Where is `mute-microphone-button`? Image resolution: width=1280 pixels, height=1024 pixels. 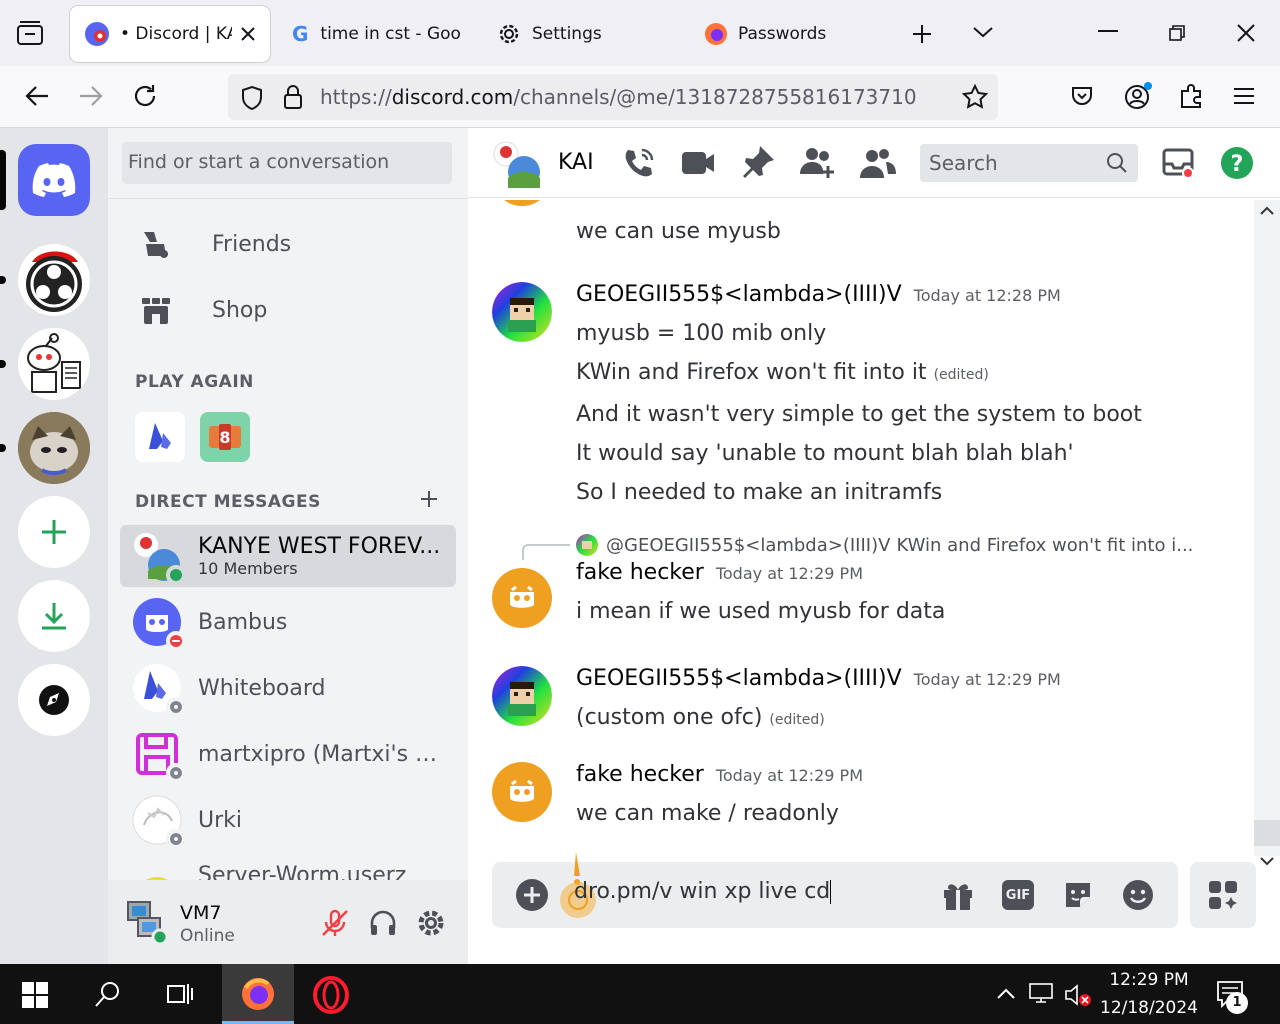
mute-microphone-button is located at coordinates (335, 923).